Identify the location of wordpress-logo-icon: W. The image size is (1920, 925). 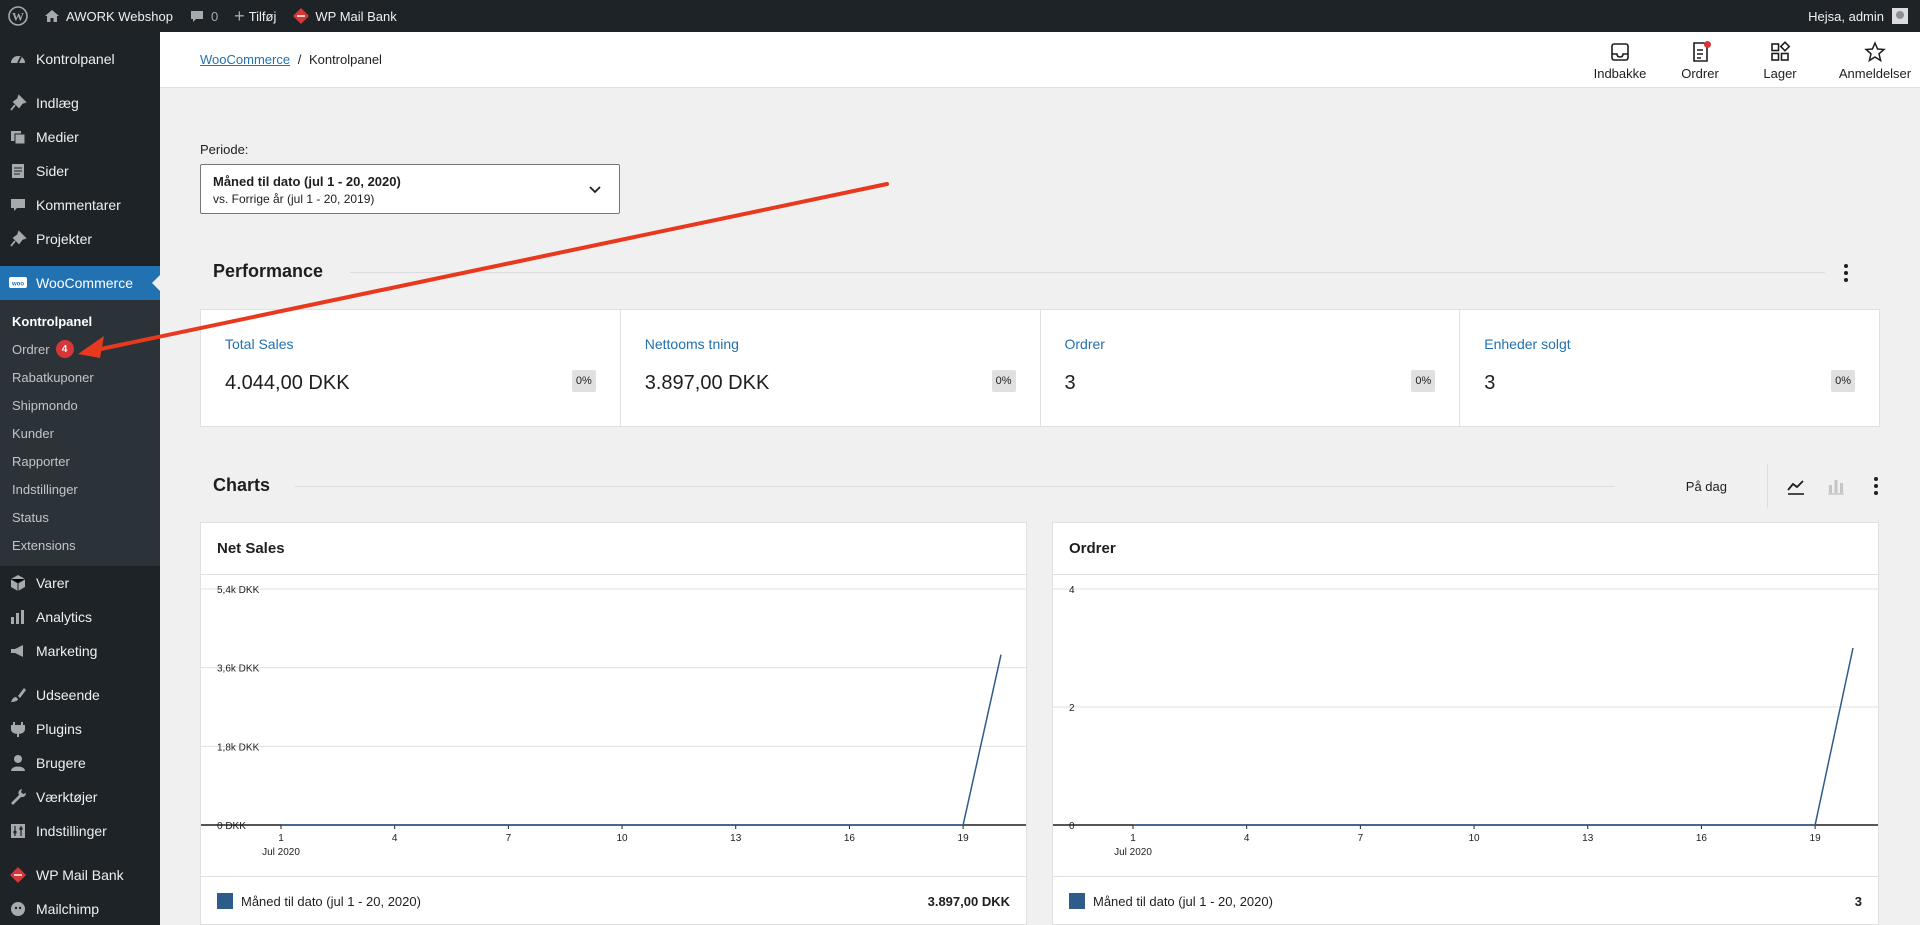
(18, 16).